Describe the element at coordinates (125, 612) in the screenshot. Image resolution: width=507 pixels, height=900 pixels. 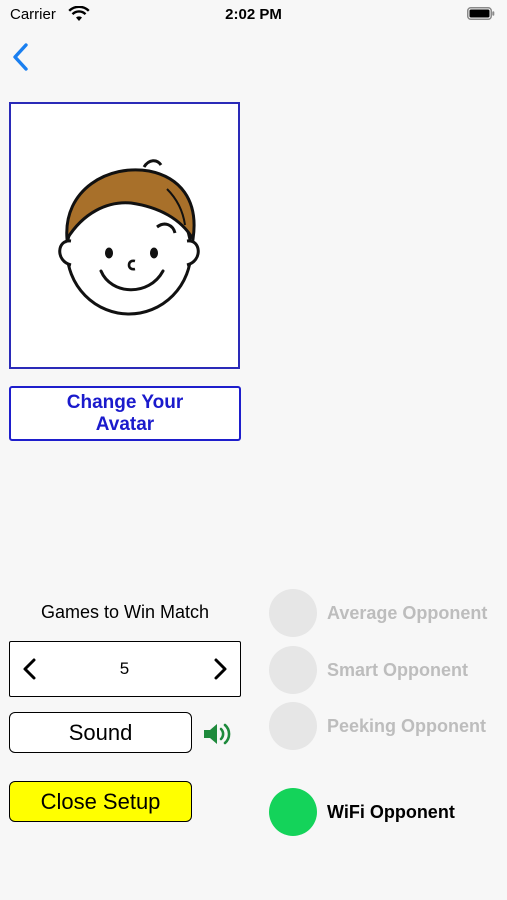
I see `games-to-win-label: Games to Win Match` at that location.